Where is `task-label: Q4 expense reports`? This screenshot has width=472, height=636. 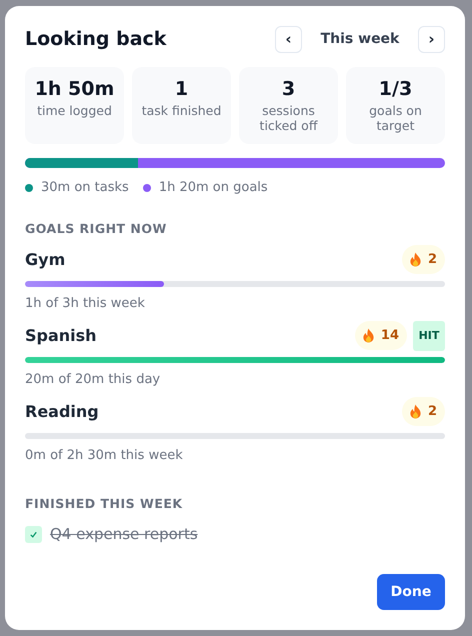 task-label: Q4 expense reports is located at coordinates (124, 534).